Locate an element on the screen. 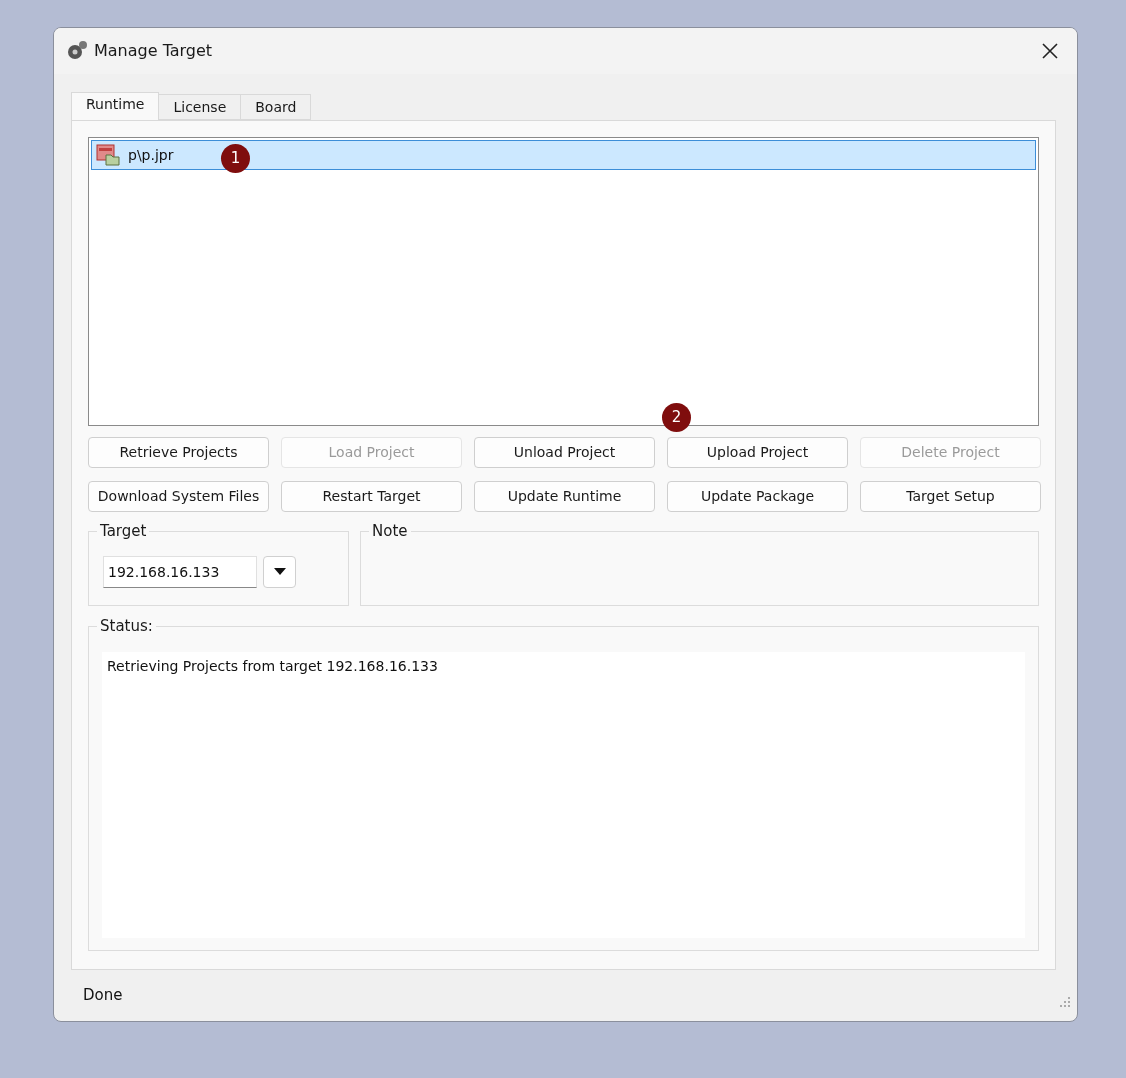 This screenshot has height=1078, width=1126. window-title: Manage Target is located at coordinates (154, 51).